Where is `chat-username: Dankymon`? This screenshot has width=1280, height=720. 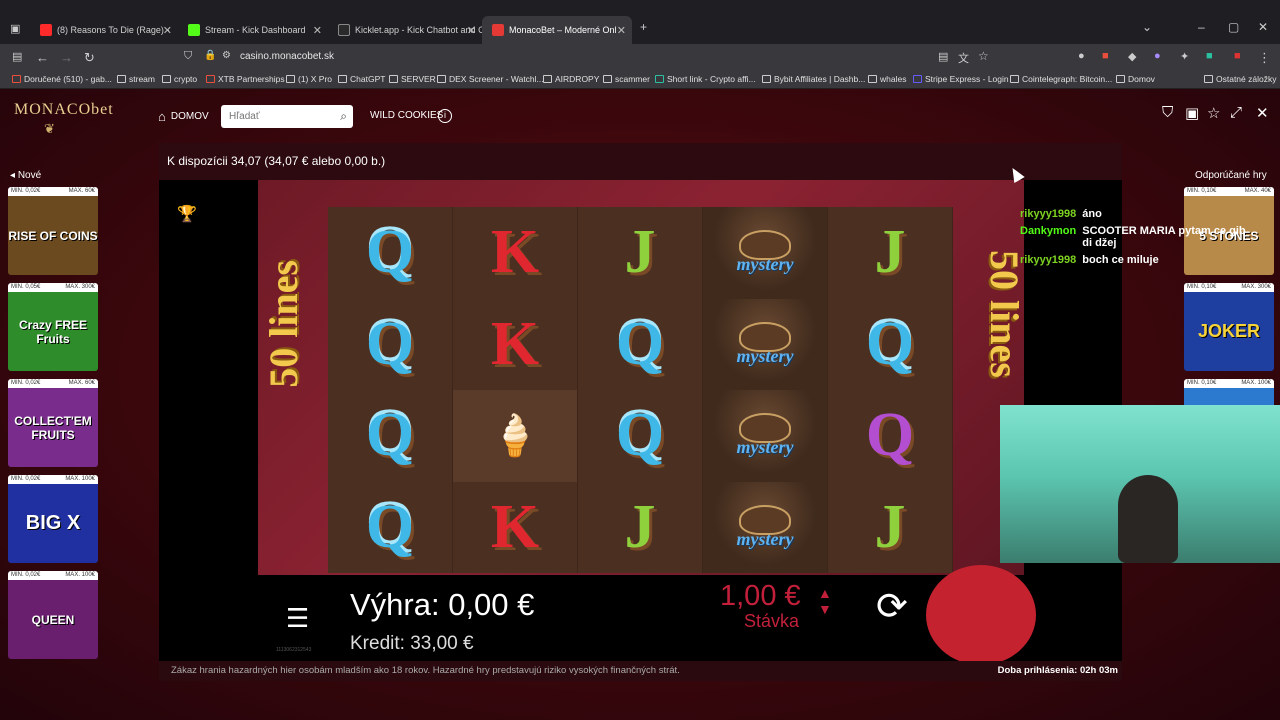 chat-username: Dankymon is located at coordinates (1048, 231).